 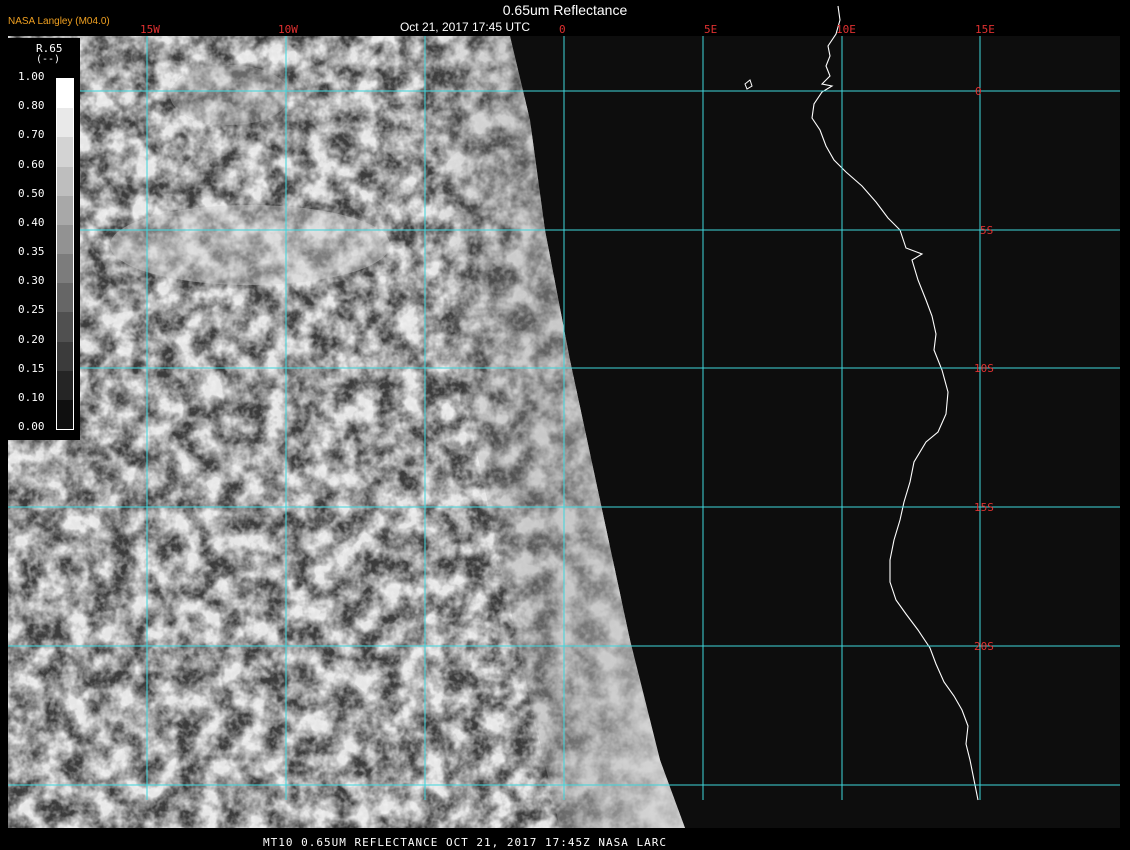 What do you see at coordinates (31, 397) in the screenshot?
I see `legend-tick-label: 0.10` at bounding box center [31, 397].